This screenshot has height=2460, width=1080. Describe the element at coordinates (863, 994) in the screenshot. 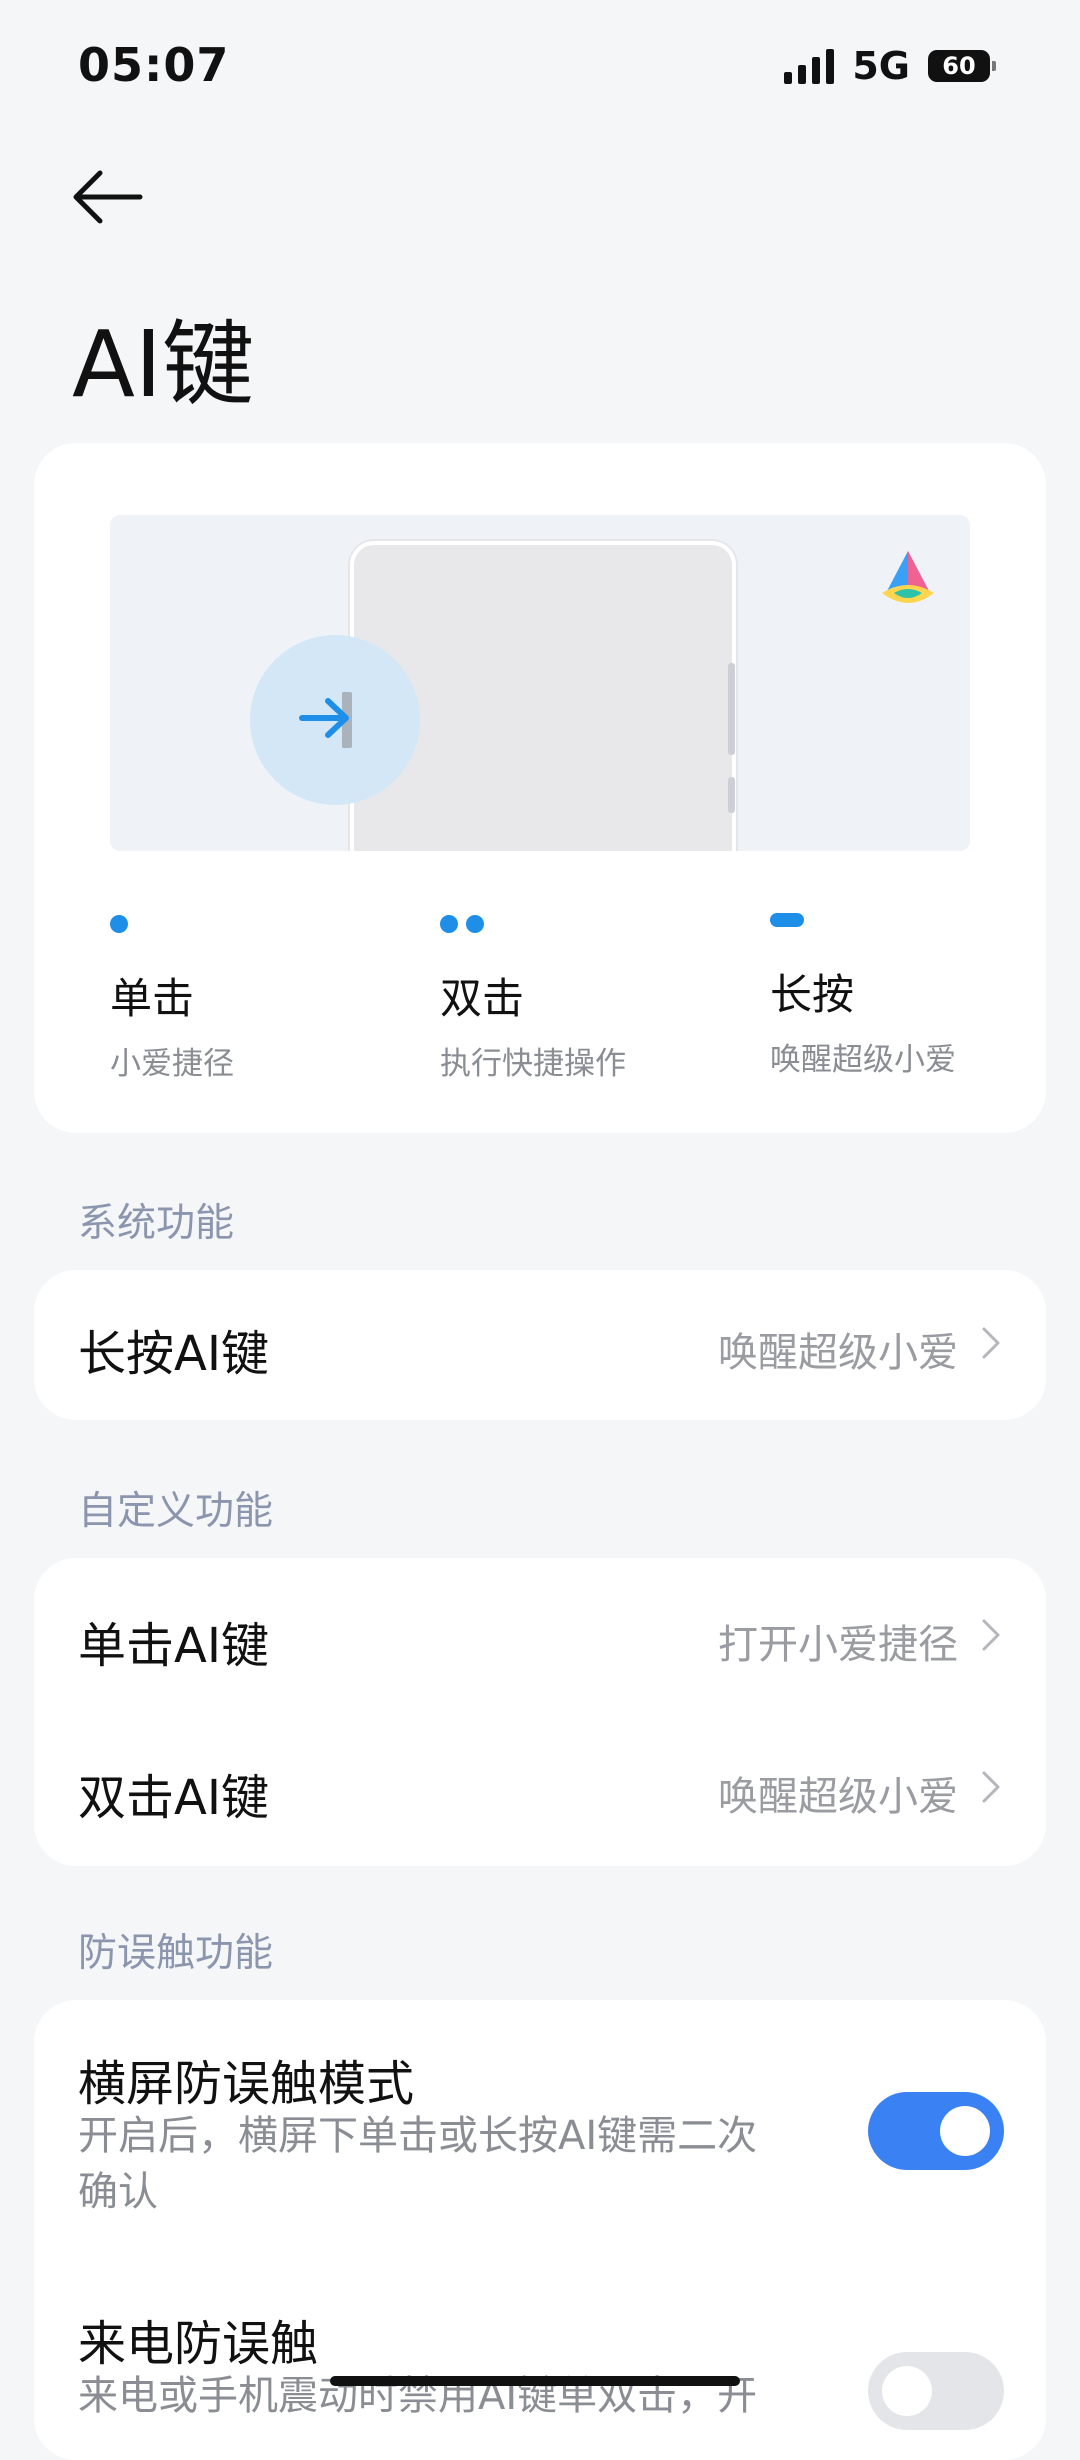

I see `mode-long-press: 长按 唤醒超级小爱` at that location.